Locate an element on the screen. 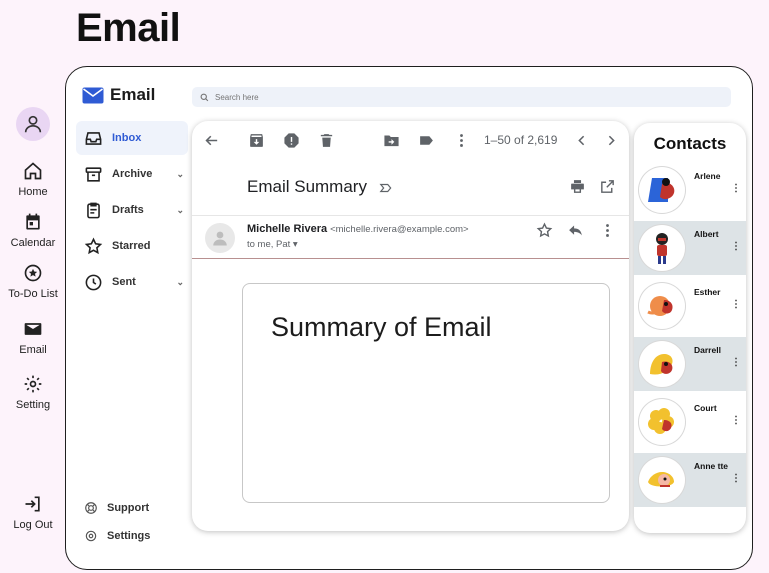  folder-inbox-label: Inbox is located at coordinates (127, 138).